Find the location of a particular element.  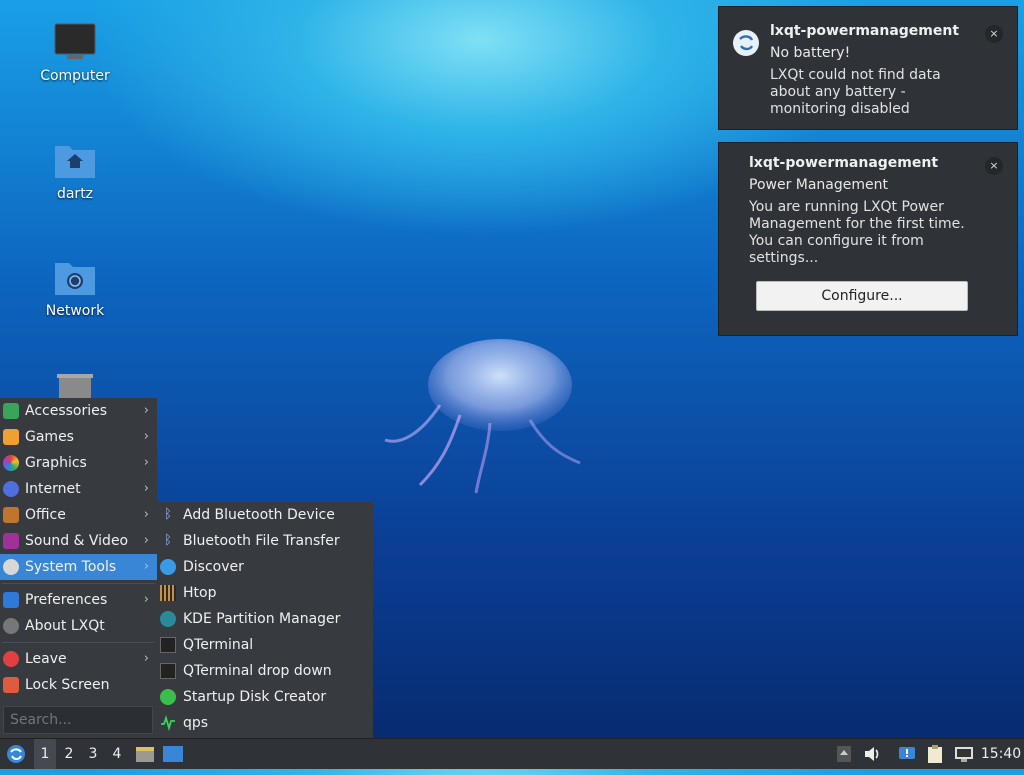

submenu-item-qterminal: QTerminal is located at coordinates (265, 645).